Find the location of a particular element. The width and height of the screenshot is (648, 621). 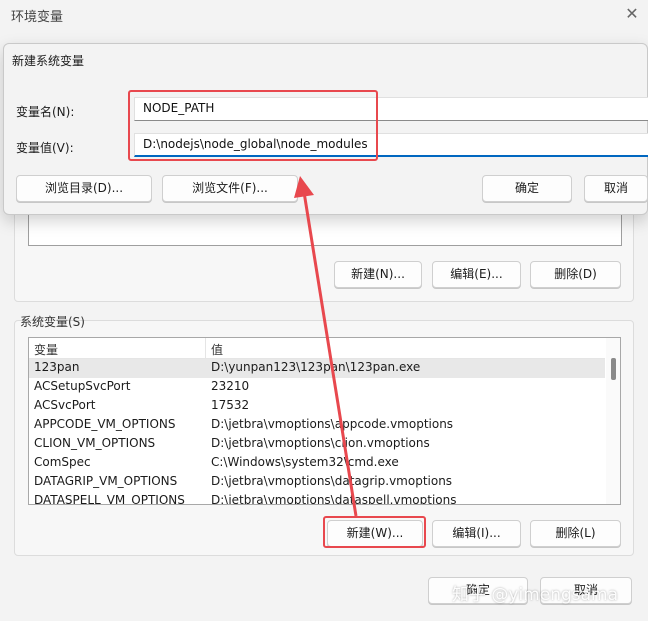

row-value: D:\jetbra\vmoptions\datagrip.vmoptions is located at coordinates (332, 481).